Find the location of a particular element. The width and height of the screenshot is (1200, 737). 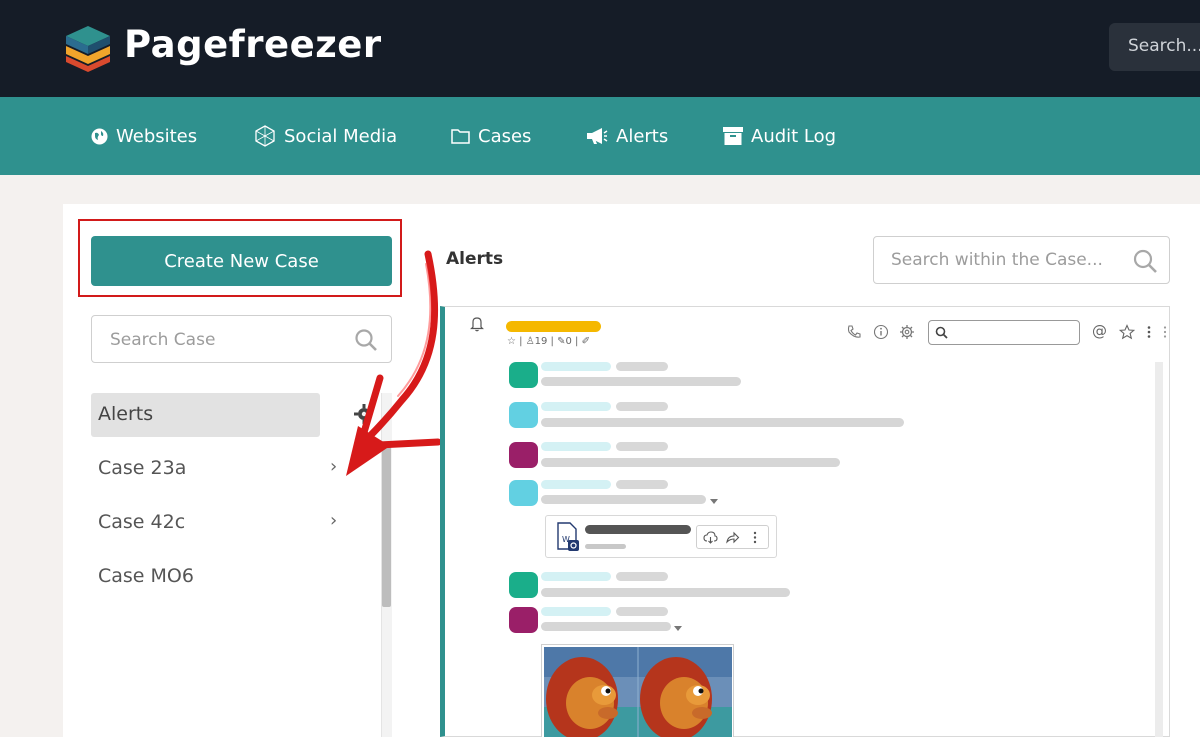

channel-tag is located at coordinates (553, 326).